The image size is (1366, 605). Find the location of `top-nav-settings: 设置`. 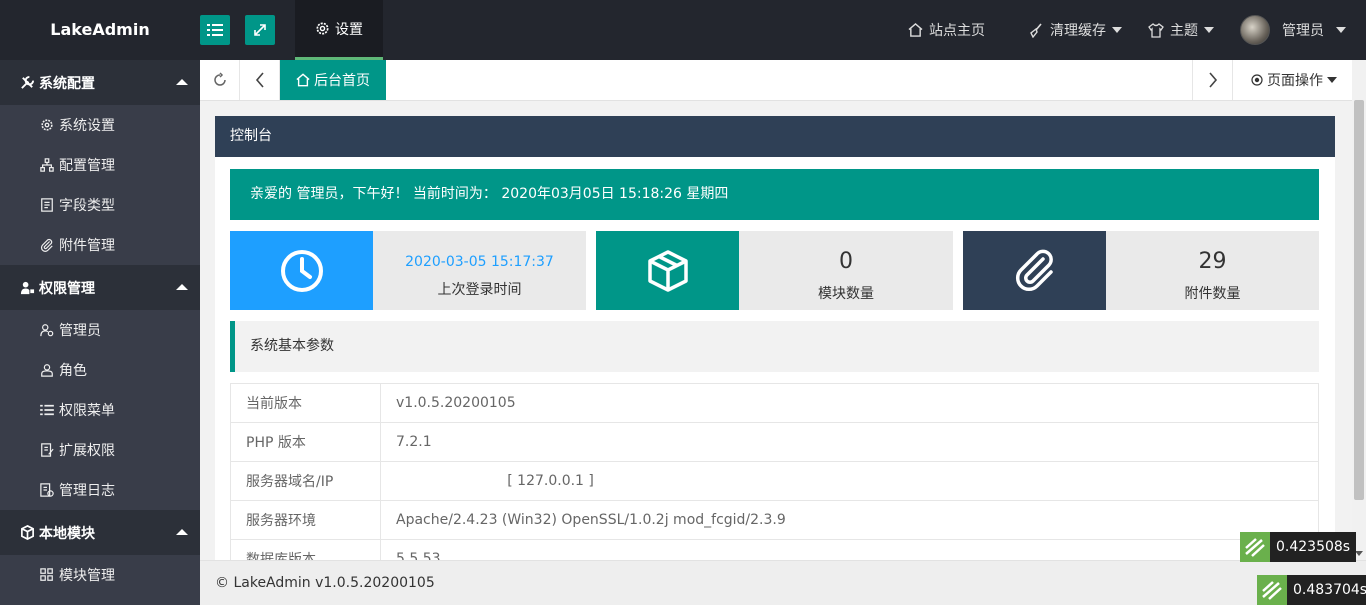

top-nav-settings: 设置 is located at coordinates (339, 30).